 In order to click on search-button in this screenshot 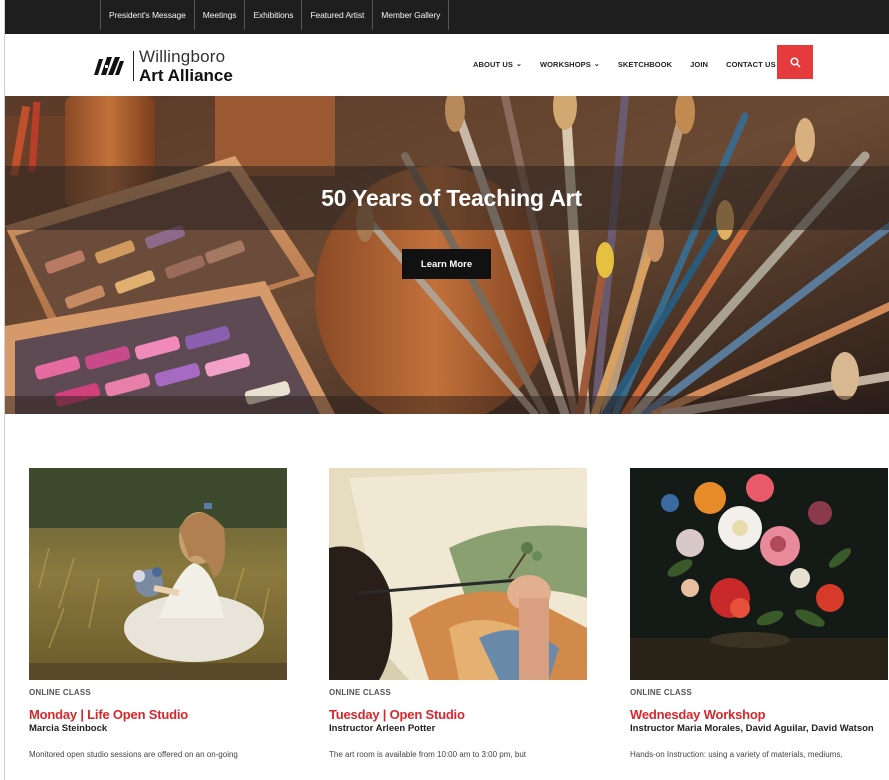, I will do `click(795, 62)`.